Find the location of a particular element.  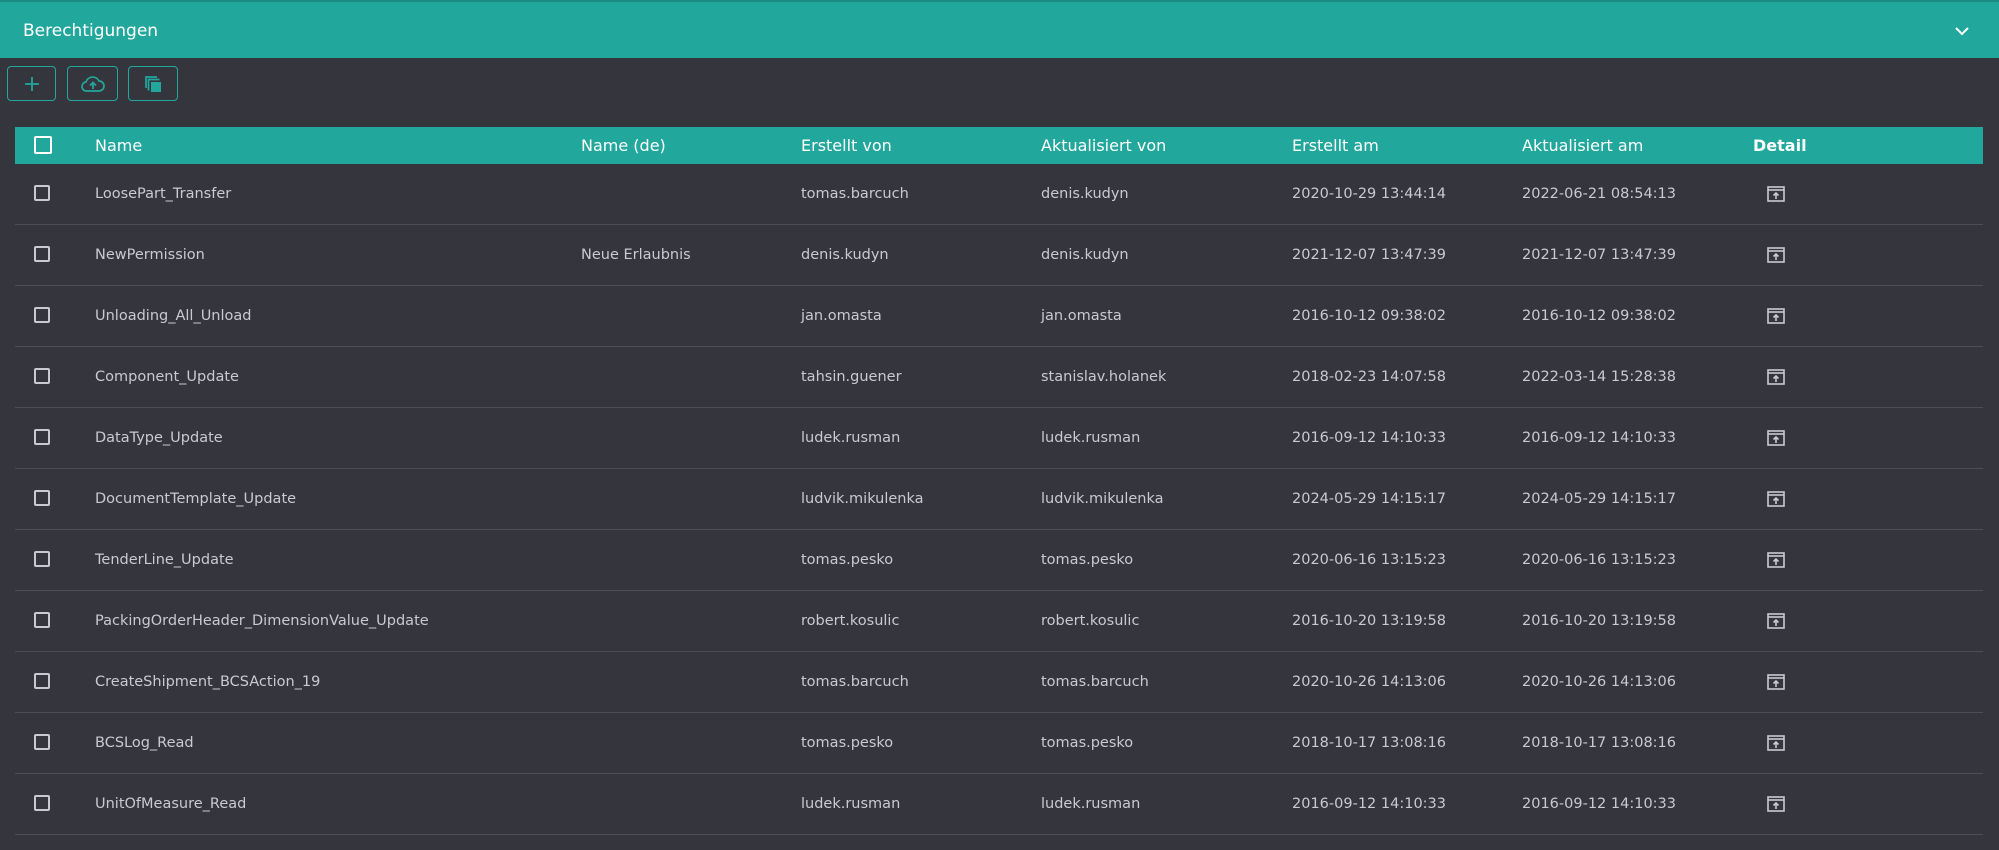

column-header-detail: Detail is located at coordinates (1780, 145).